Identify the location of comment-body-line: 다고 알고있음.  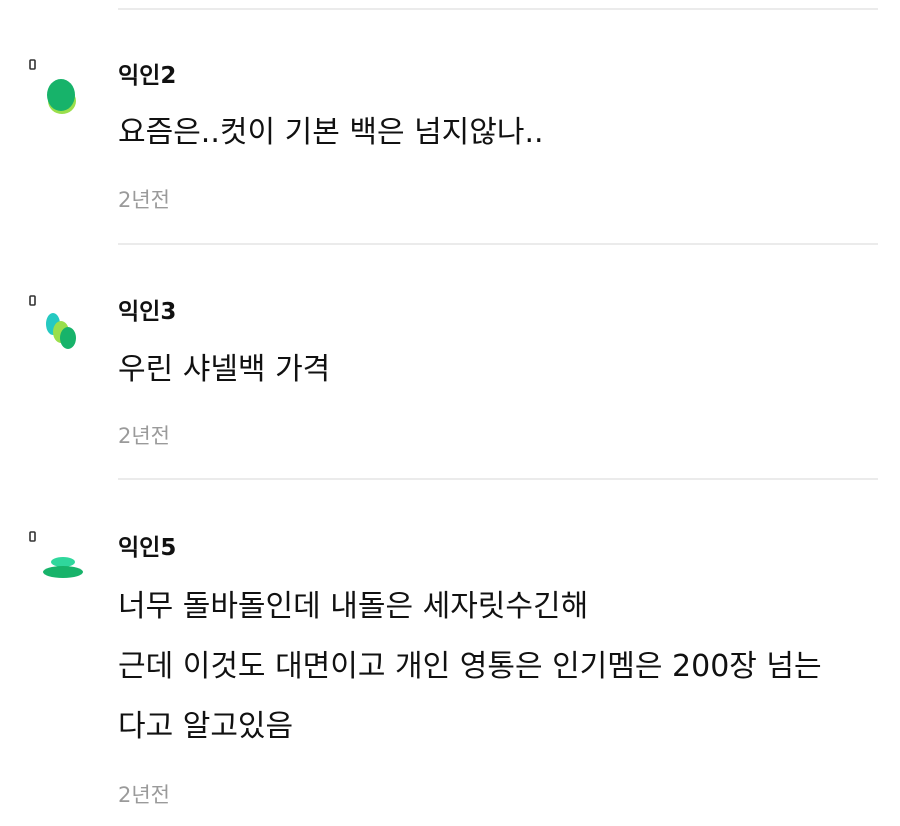
(206, 726).